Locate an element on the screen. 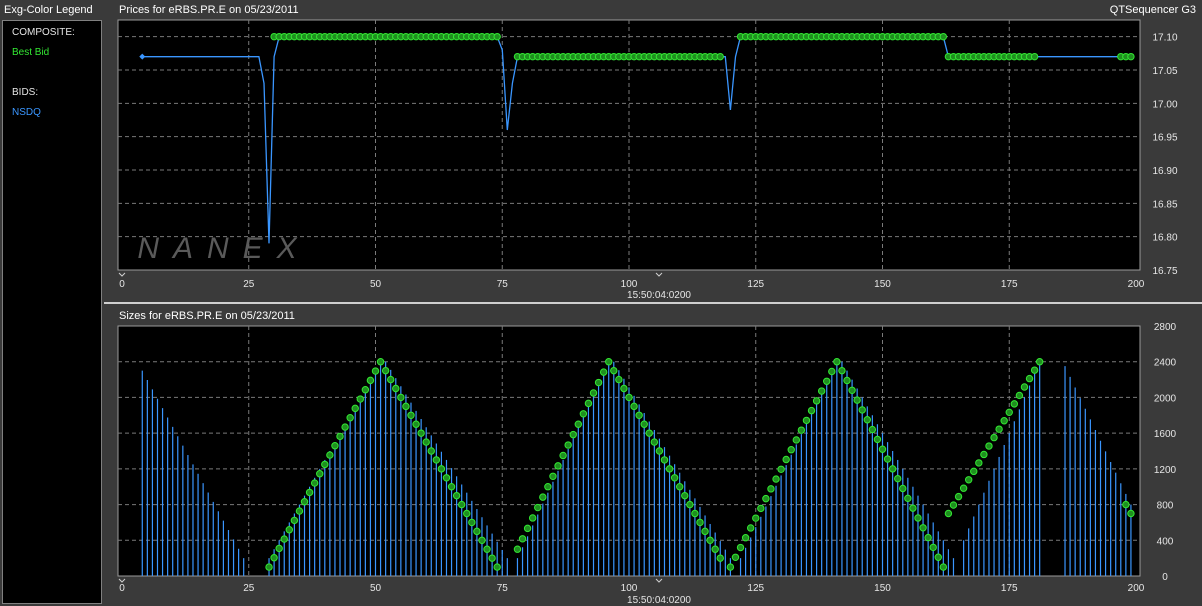 This screenshot has width=1202, height=606. price-ytick-label: 17.05 is located at coordinates (1164, 71).